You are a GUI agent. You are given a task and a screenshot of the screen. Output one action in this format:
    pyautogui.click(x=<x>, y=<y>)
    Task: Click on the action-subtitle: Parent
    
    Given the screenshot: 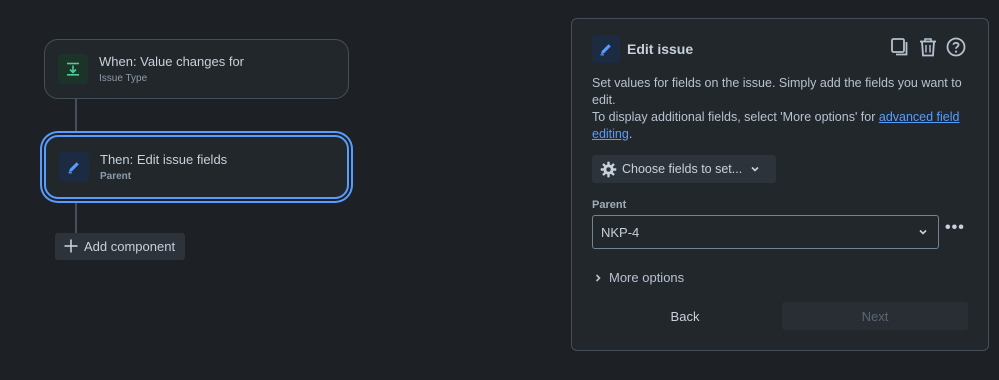 What is the action you would take?
    pyautogui.click(x=116, y=176)
    